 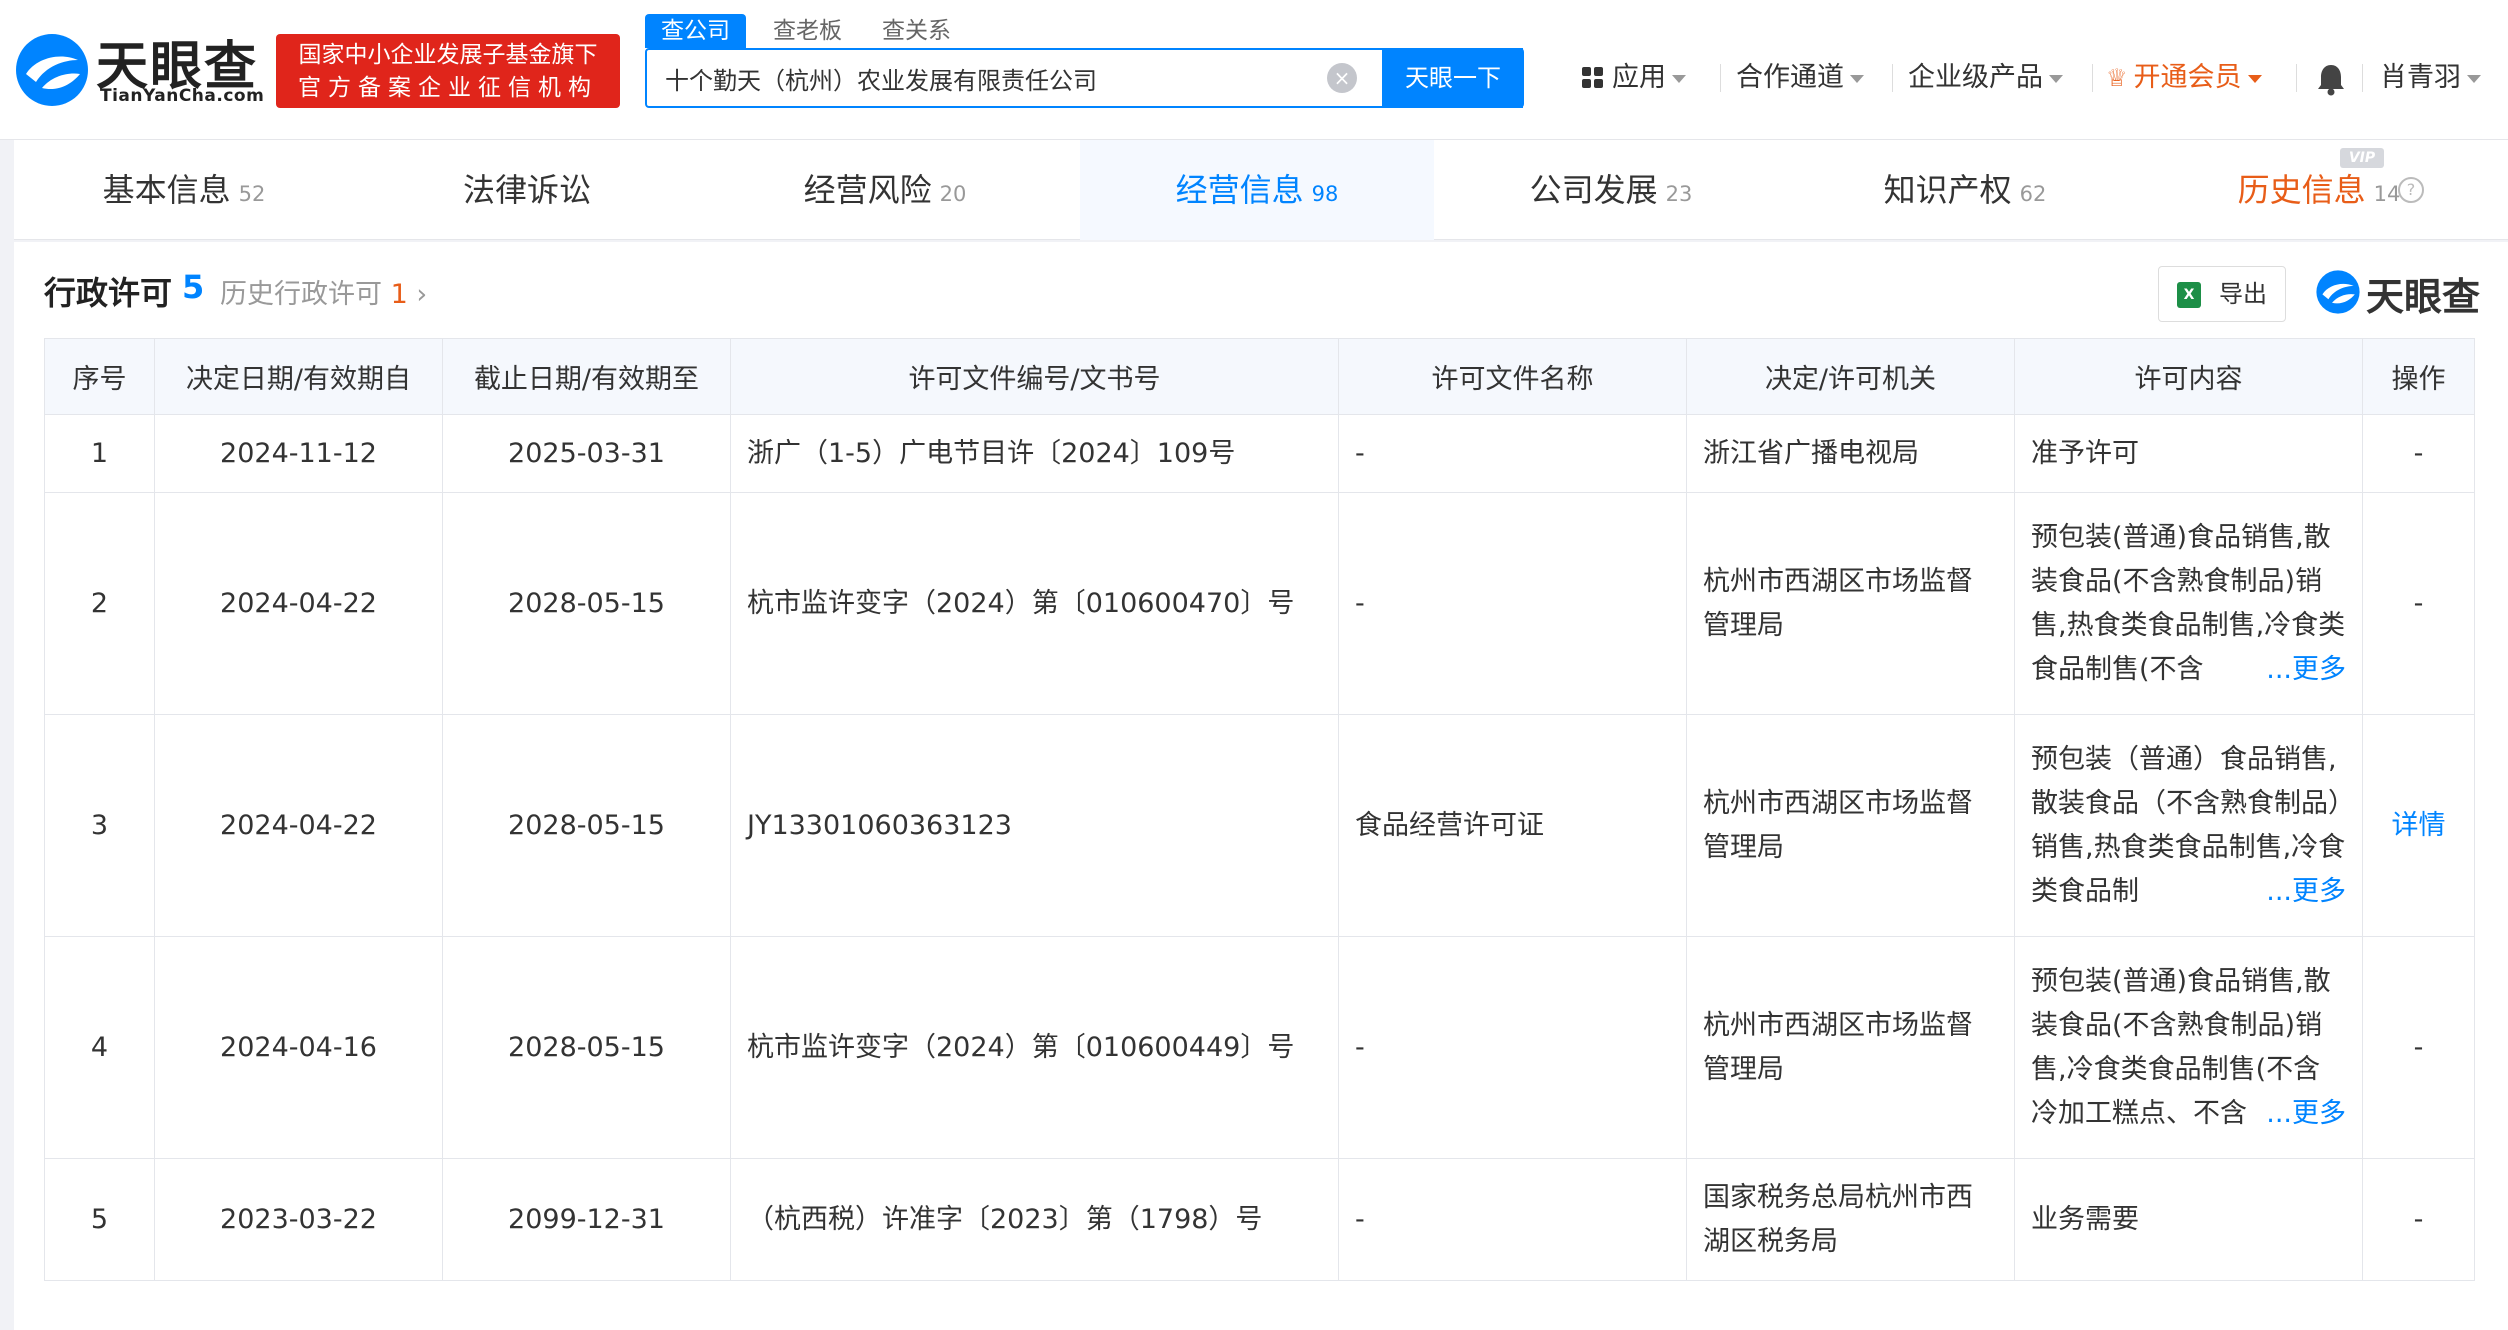 What do you see at coordinates (448, 88) in the screenshot?
I see `gov-badge-line2: 官方备案企业征信机构` at bounding box center [448, 88].